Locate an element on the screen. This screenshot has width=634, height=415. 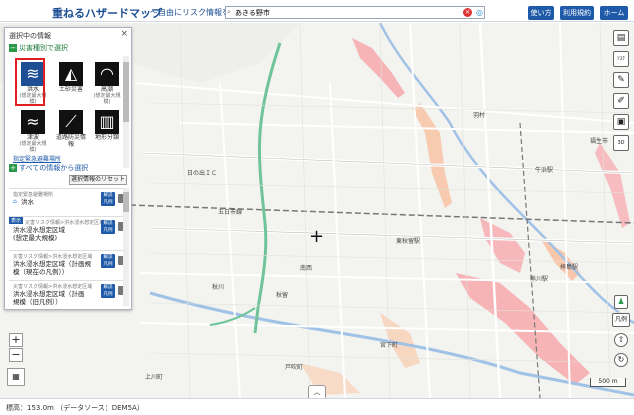
risk-option-4: ⟋ 道路防災情報 is located at coordinates (71, 131).